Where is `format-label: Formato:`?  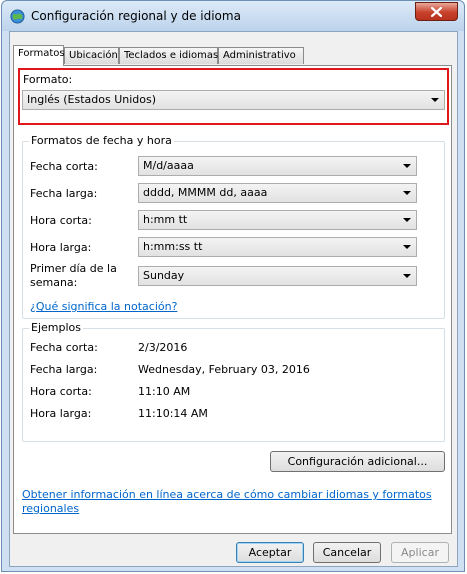 format-label: Formato: is located at coordinates (48, 79).